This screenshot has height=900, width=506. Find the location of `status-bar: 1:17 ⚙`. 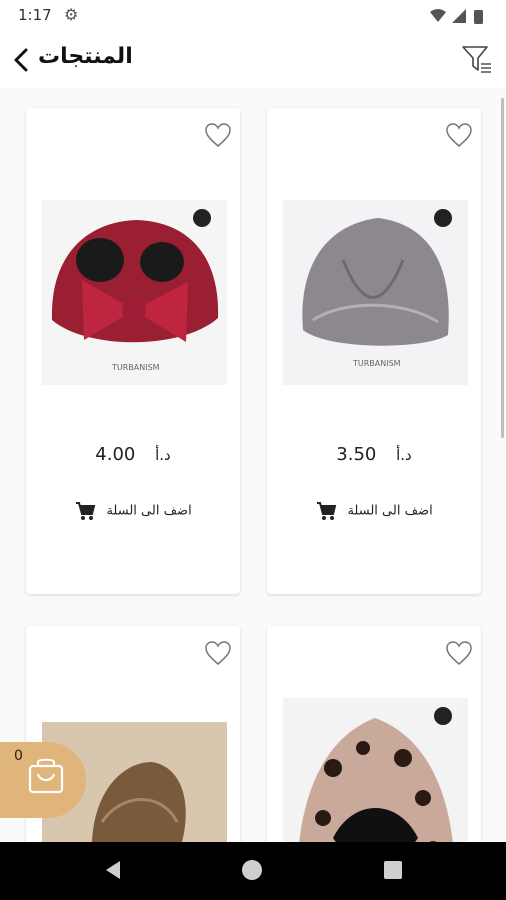

status-bar: 1:17 ⚙ is located at coordinates (253, 16).